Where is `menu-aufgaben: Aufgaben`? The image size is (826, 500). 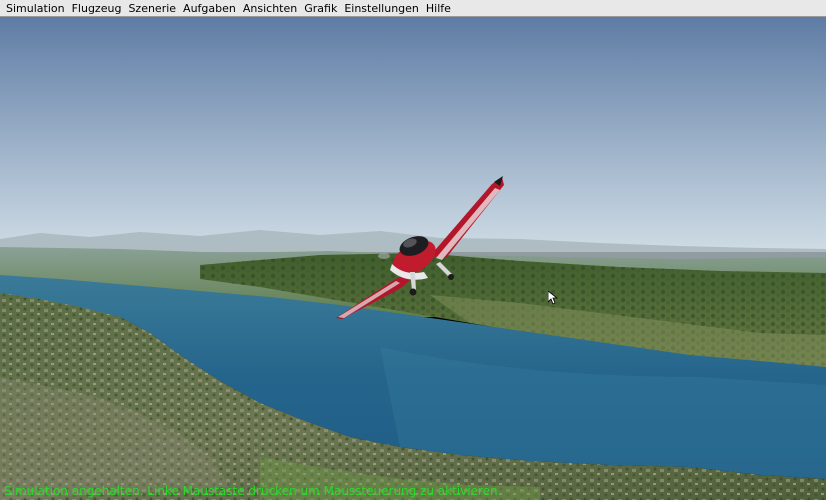
menu-aufgaben: Aufgaben is located at coordinates (211, 8).